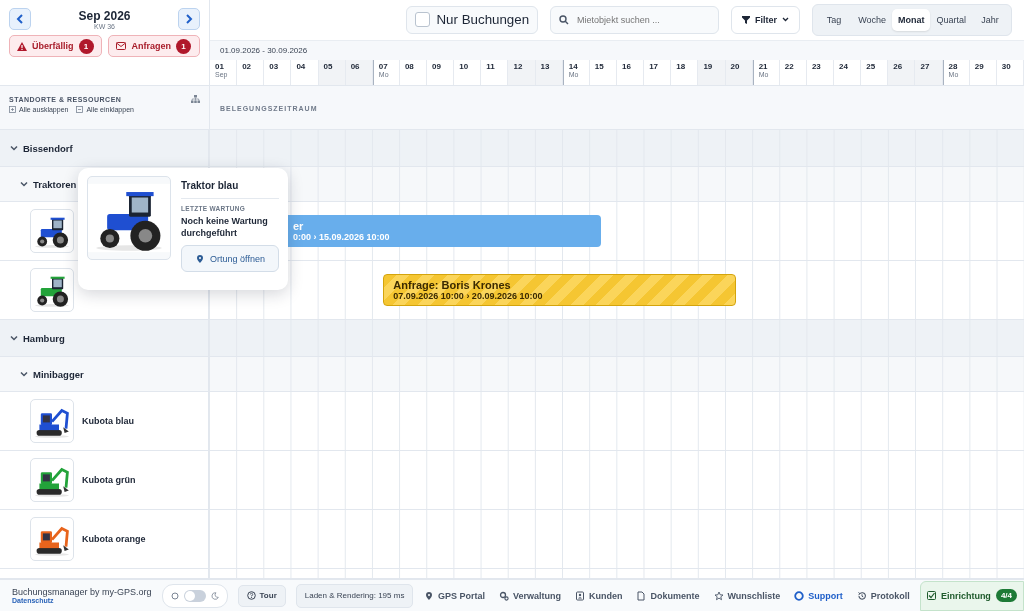 The image size is (1024, 611). Describe the element at coordinates (786, 20) in the screenshot. I see `caret-icon` at that location.